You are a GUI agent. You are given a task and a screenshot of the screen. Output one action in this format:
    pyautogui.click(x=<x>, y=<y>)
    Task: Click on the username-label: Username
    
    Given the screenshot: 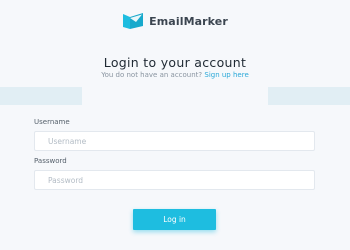 What is the action you would take?
    pyautogui.click(x=52, y=122)
    